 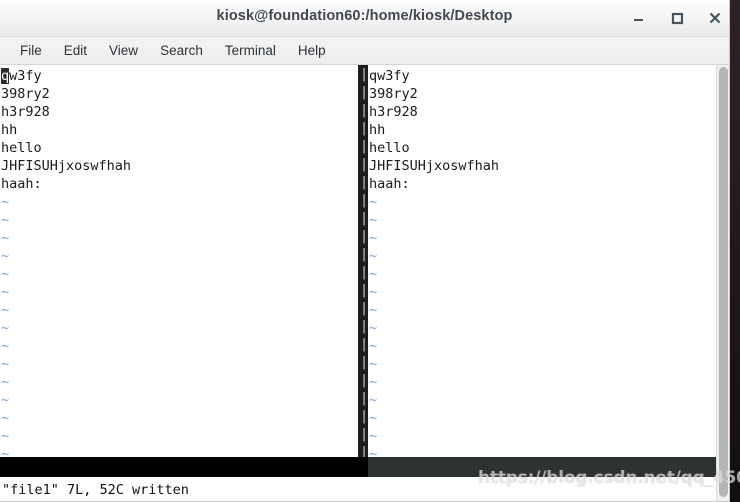 I want to click on status-line-right: file1 1,1 All, so click(x=548, y=467).